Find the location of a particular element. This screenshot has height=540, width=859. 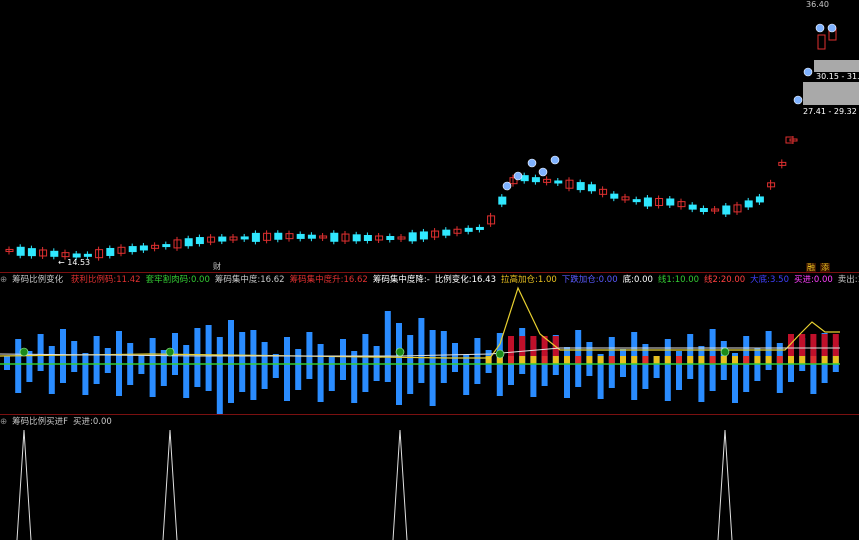

signal-spike is located at coordinates (24, 484).